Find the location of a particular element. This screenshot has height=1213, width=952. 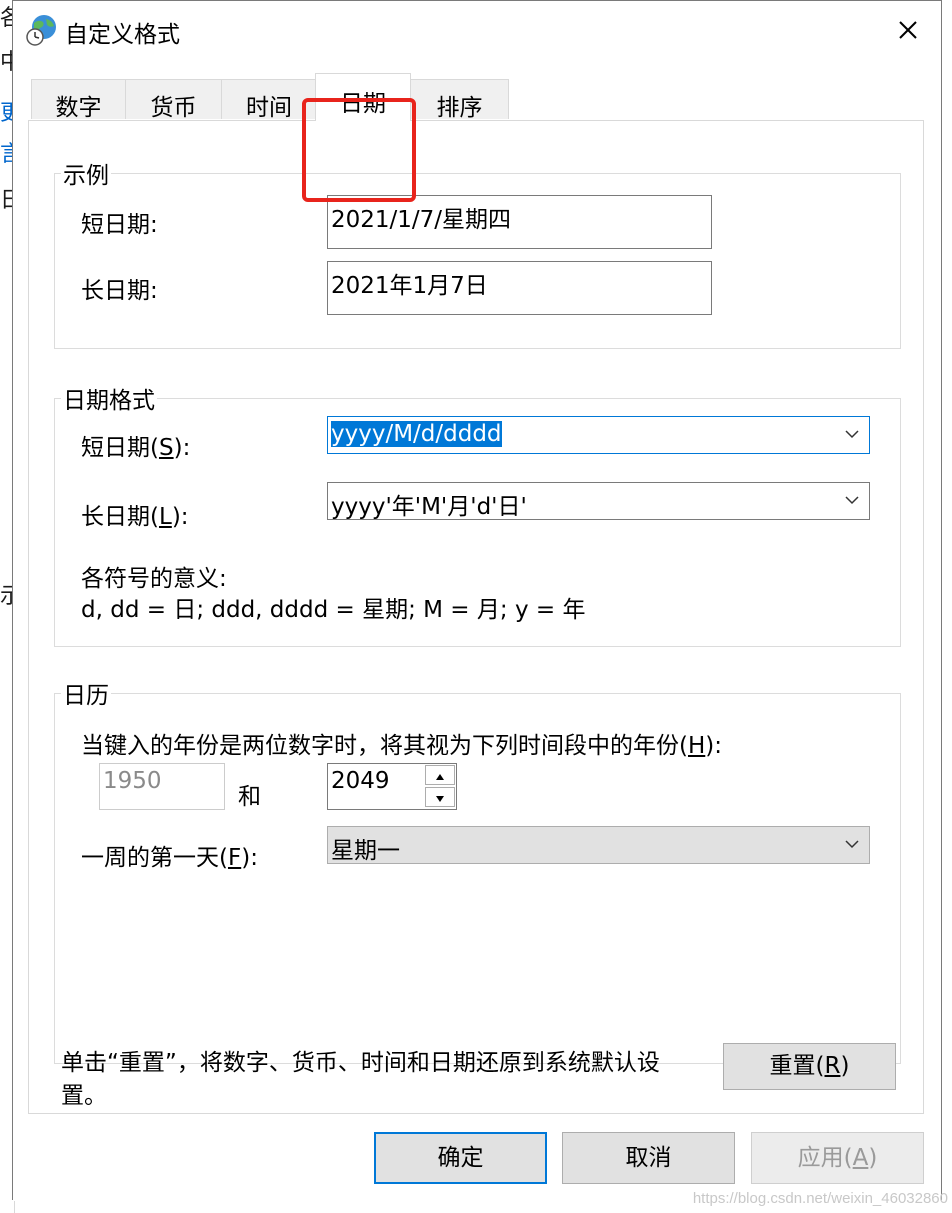

background-link: 更 is located at coordinates (6, 111).